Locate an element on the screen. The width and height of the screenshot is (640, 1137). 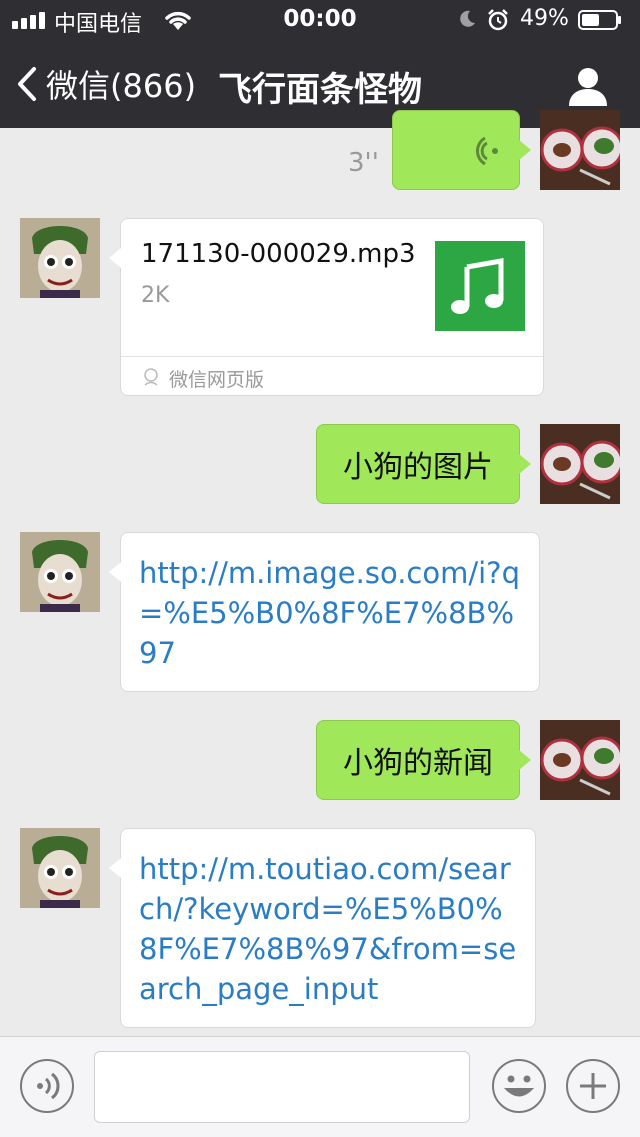
wechat-web-icon is located at coordinates (151, 377).